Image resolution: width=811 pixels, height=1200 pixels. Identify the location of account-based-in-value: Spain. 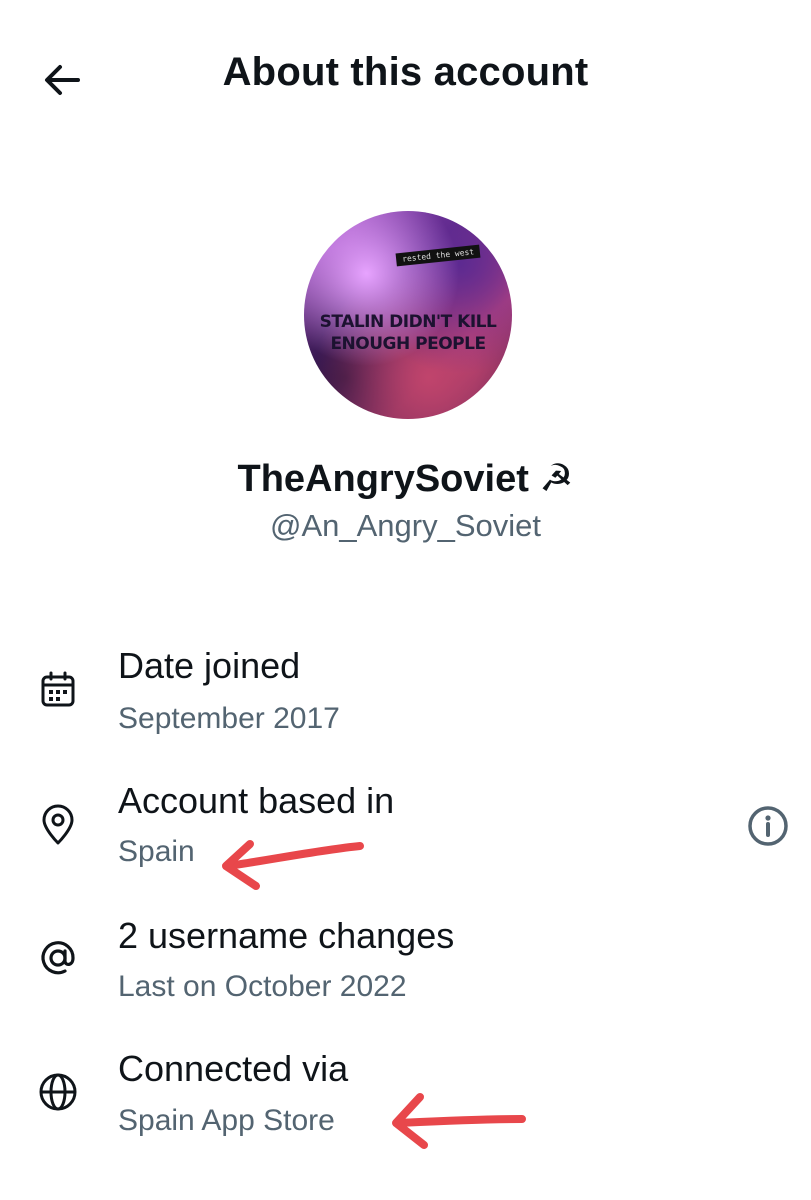
(156, 851).